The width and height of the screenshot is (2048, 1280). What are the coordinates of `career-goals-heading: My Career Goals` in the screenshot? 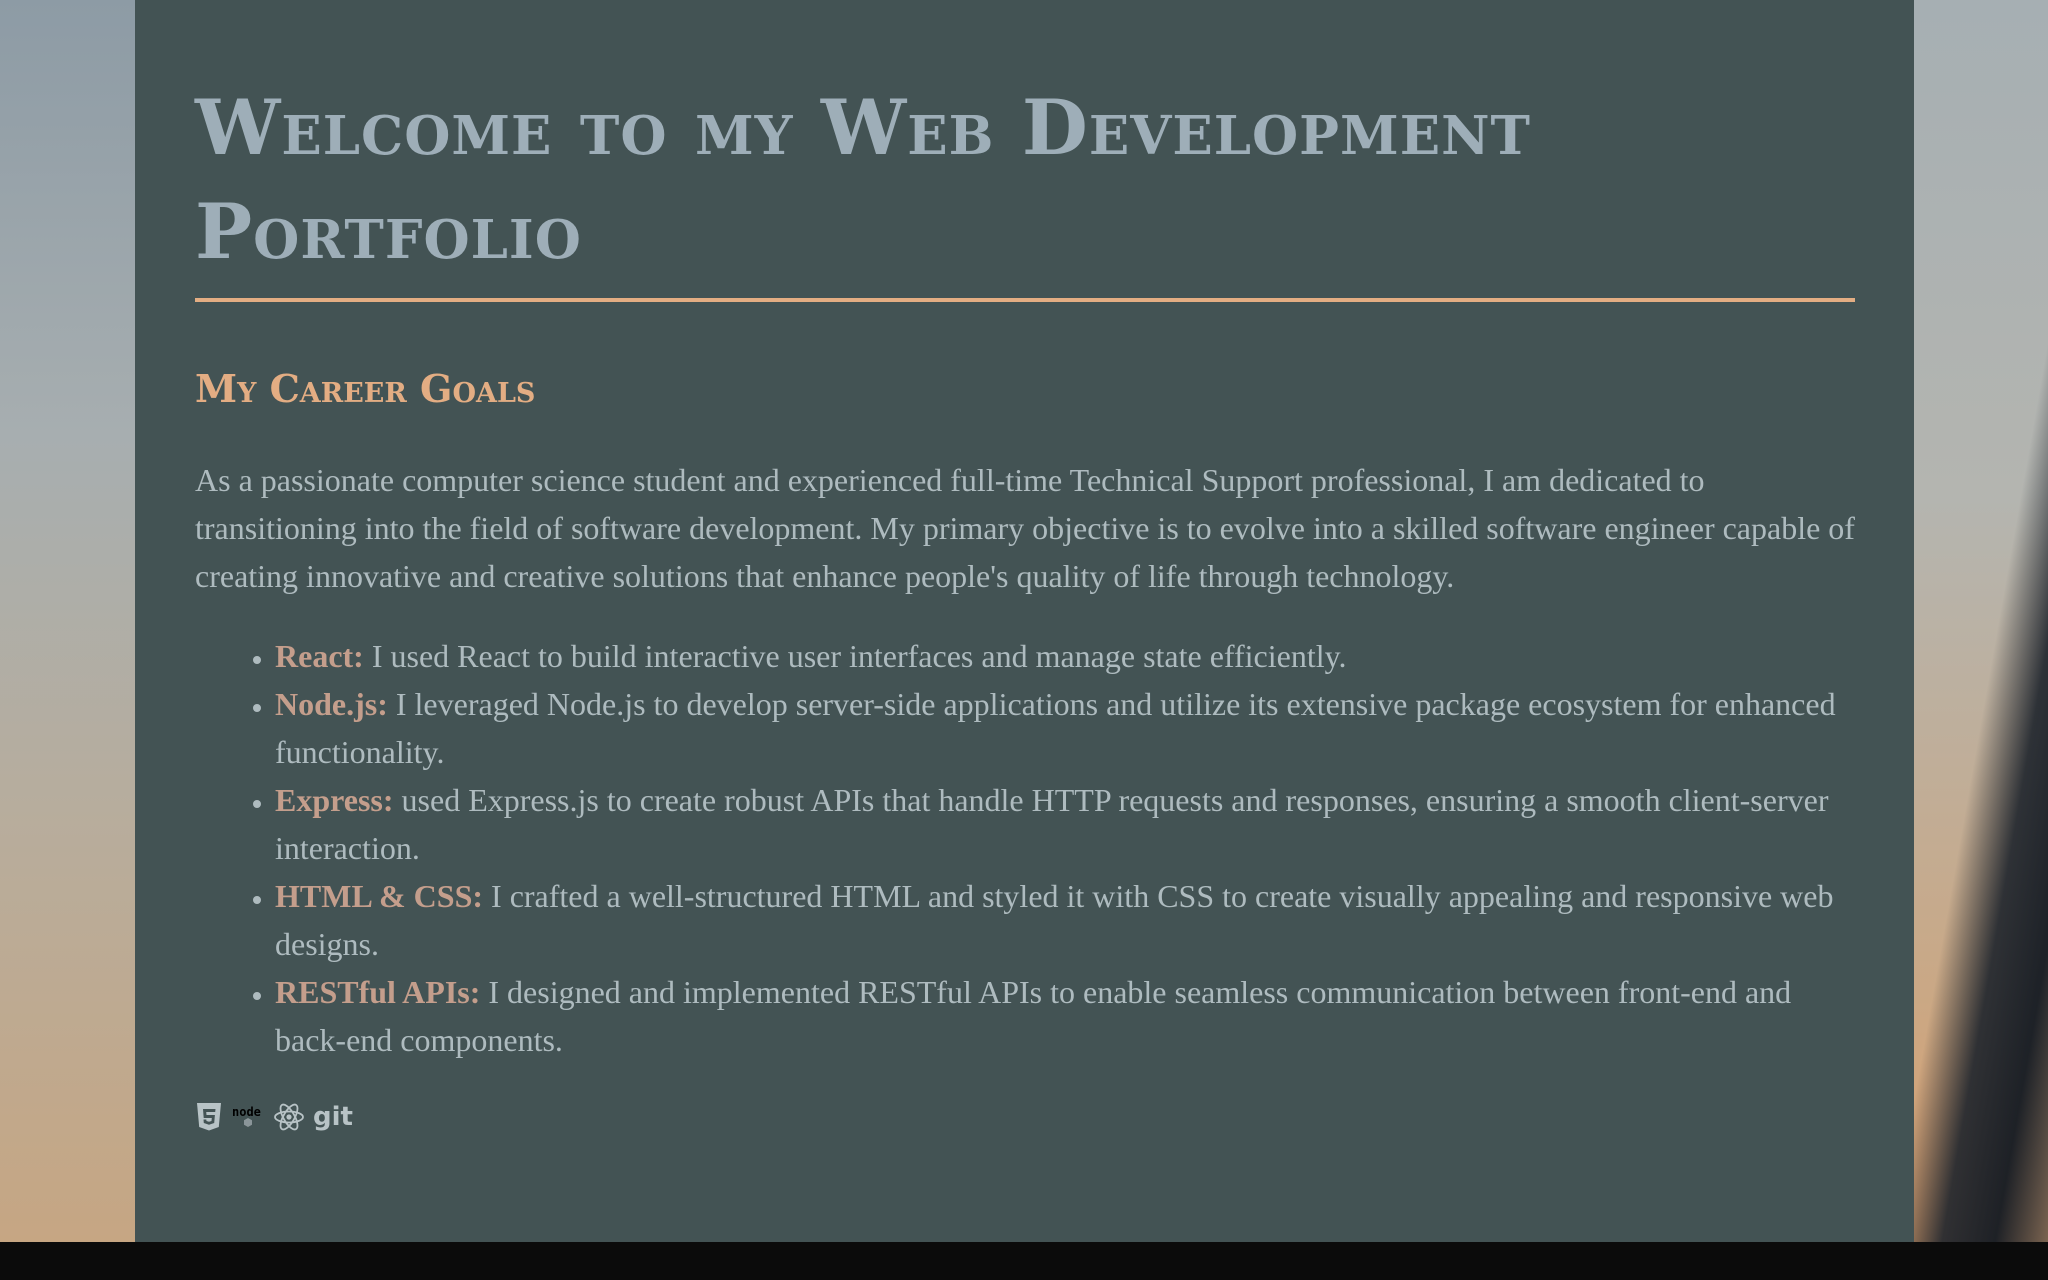 It's located at (365, 388).